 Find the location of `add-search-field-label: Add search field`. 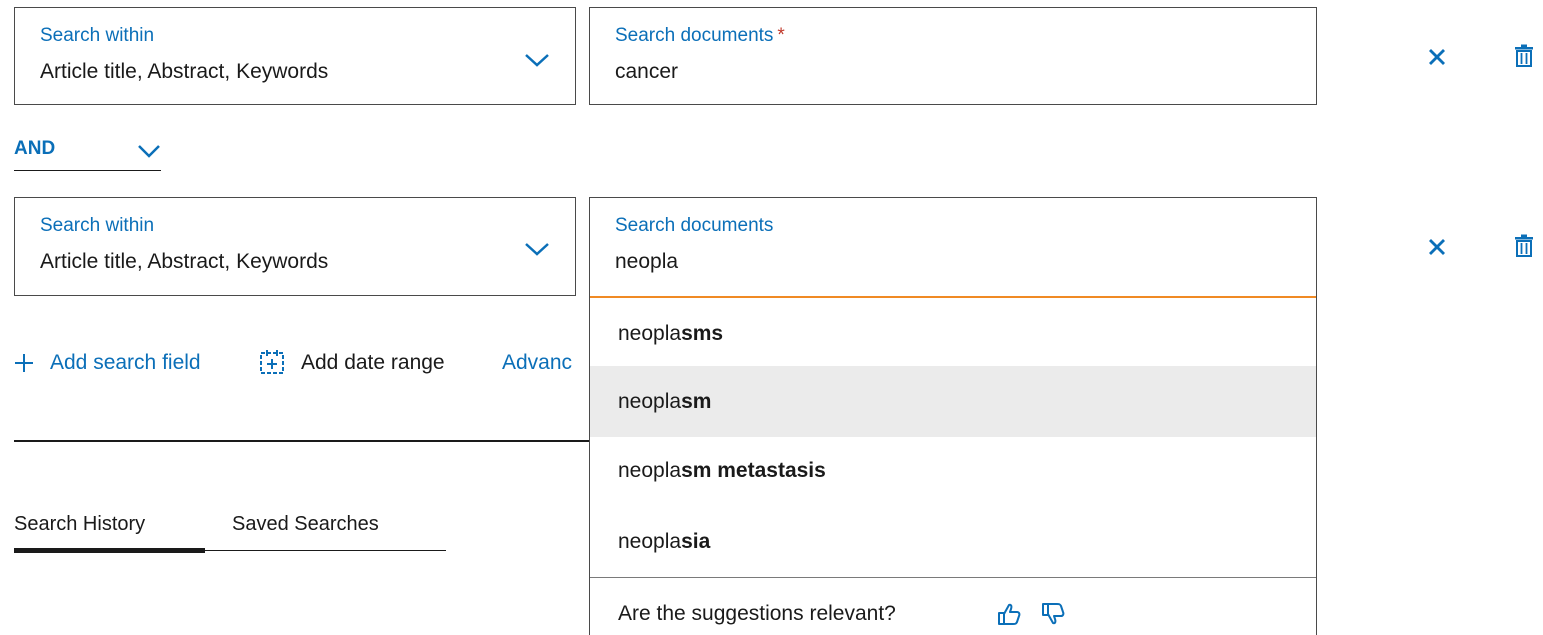

add-search-field-label: Add search field is located at coordinates (125, 362).